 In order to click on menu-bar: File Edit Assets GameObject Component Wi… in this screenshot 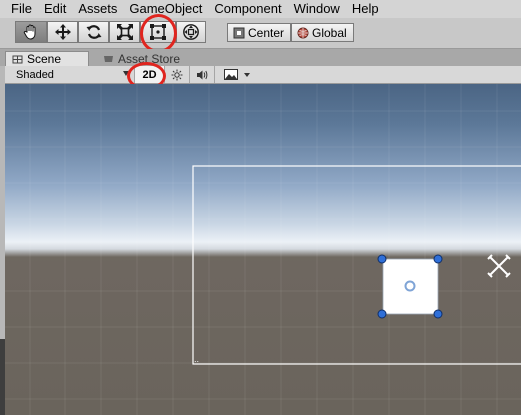, I will do `click(260, 9)`.